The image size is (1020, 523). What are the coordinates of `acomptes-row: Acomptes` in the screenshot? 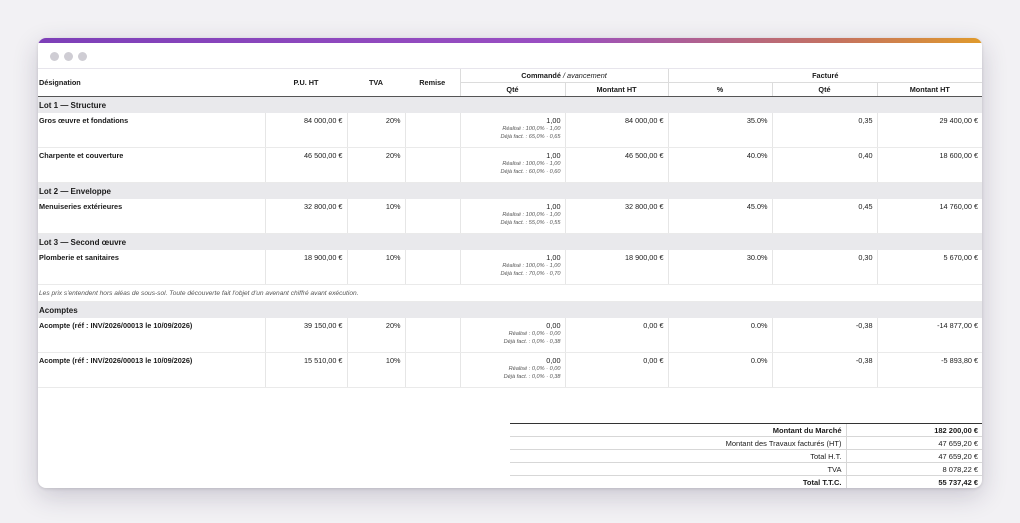 It's located at (510, 309).